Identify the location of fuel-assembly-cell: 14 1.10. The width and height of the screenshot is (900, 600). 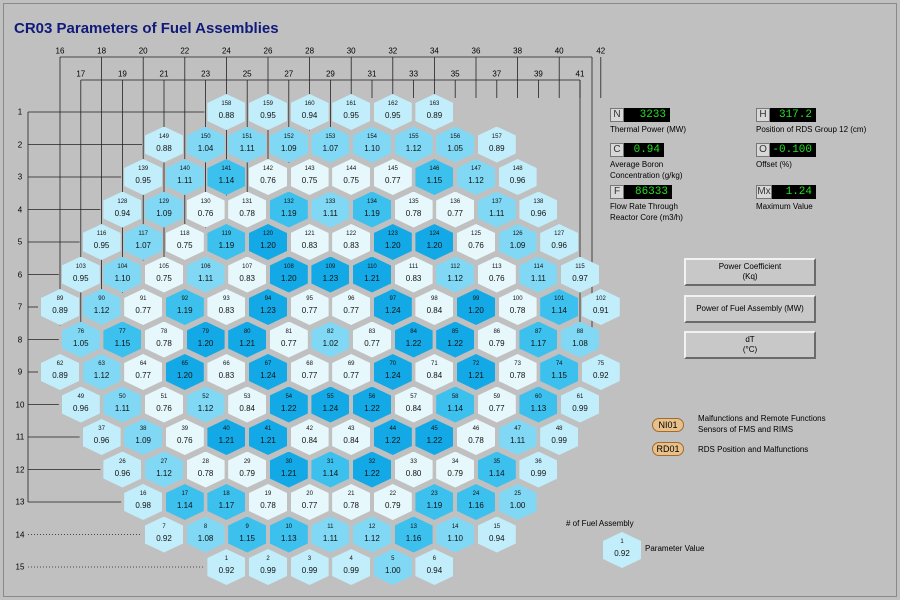
(455, 534).